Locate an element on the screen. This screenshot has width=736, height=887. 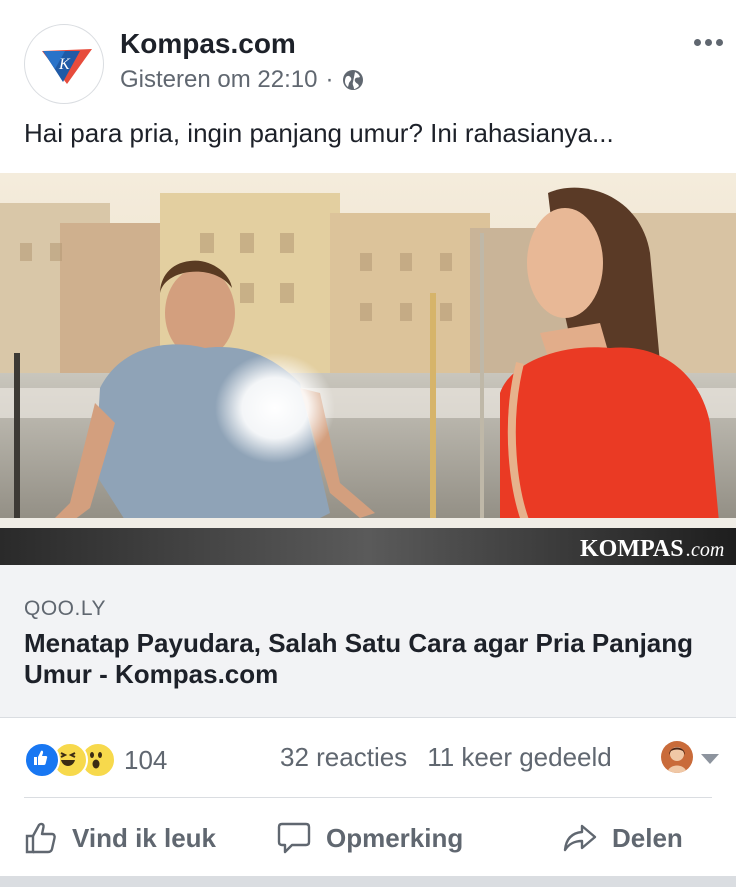
share-label: Delen is located at coordinates (647, 837).